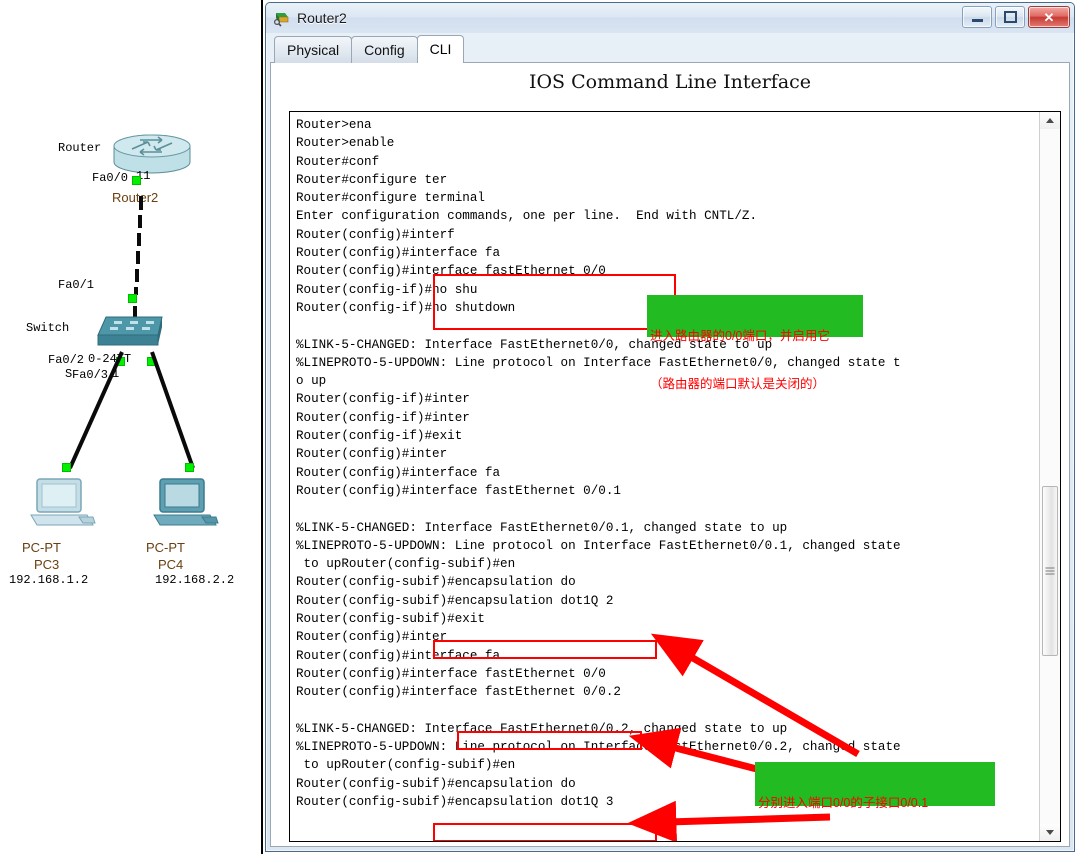 This screenshot has width=1077, height=854. What do you see at coordinates (406, 564) in the screenshot?
I see `cli-line: to upRouter(config-subif)#en` at bounding box center [406, 564].